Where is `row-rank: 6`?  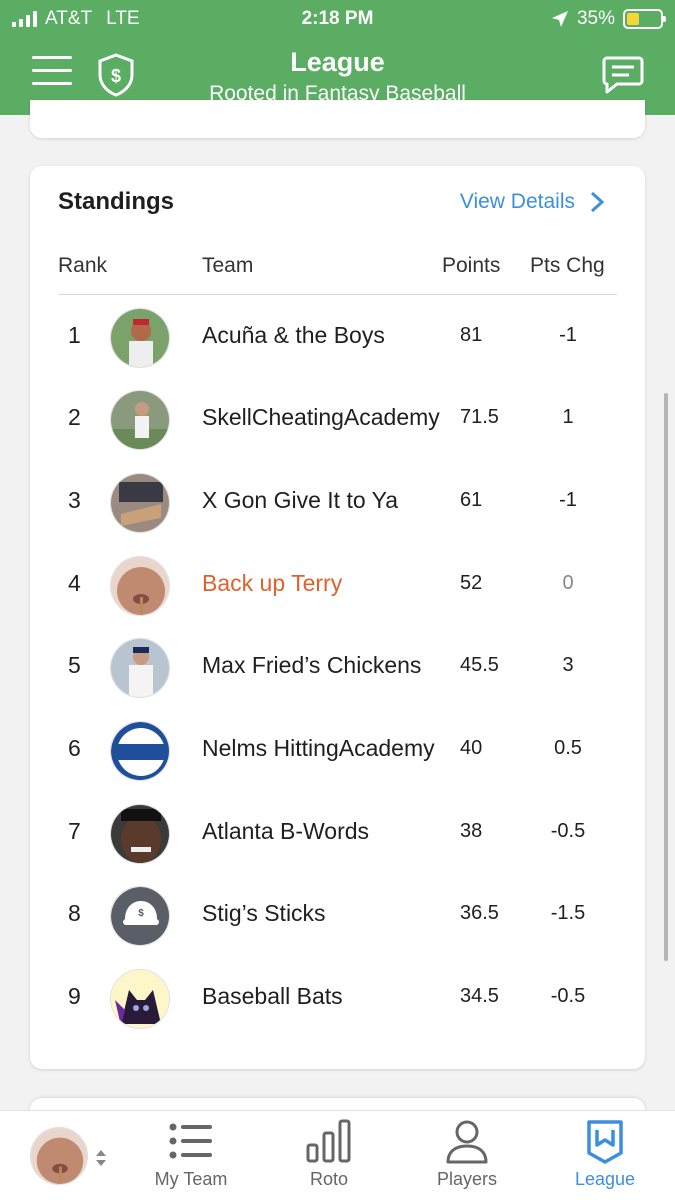
row-rank: 6 is located at coordinates (74, 748).